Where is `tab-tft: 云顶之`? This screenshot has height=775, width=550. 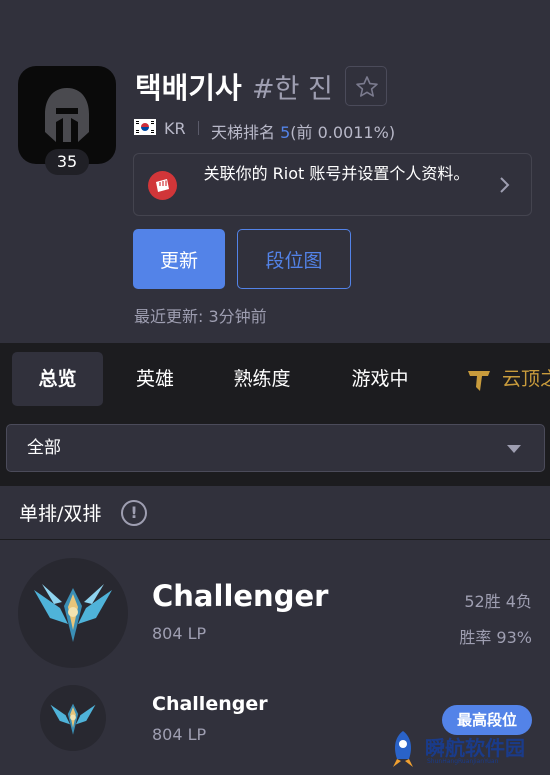
tab-tft: 云顶之 is located at coordinates (508, 379).